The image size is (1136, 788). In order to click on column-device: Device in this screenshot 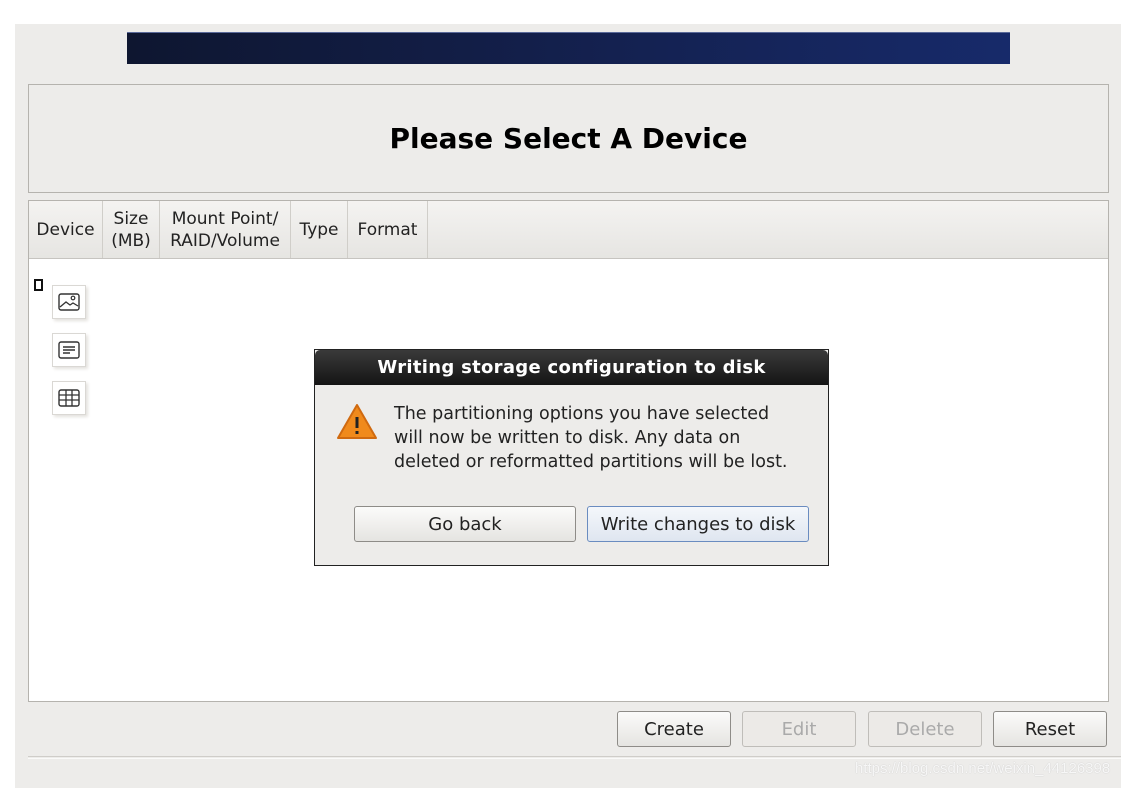, I will do `click(66, 229)`.